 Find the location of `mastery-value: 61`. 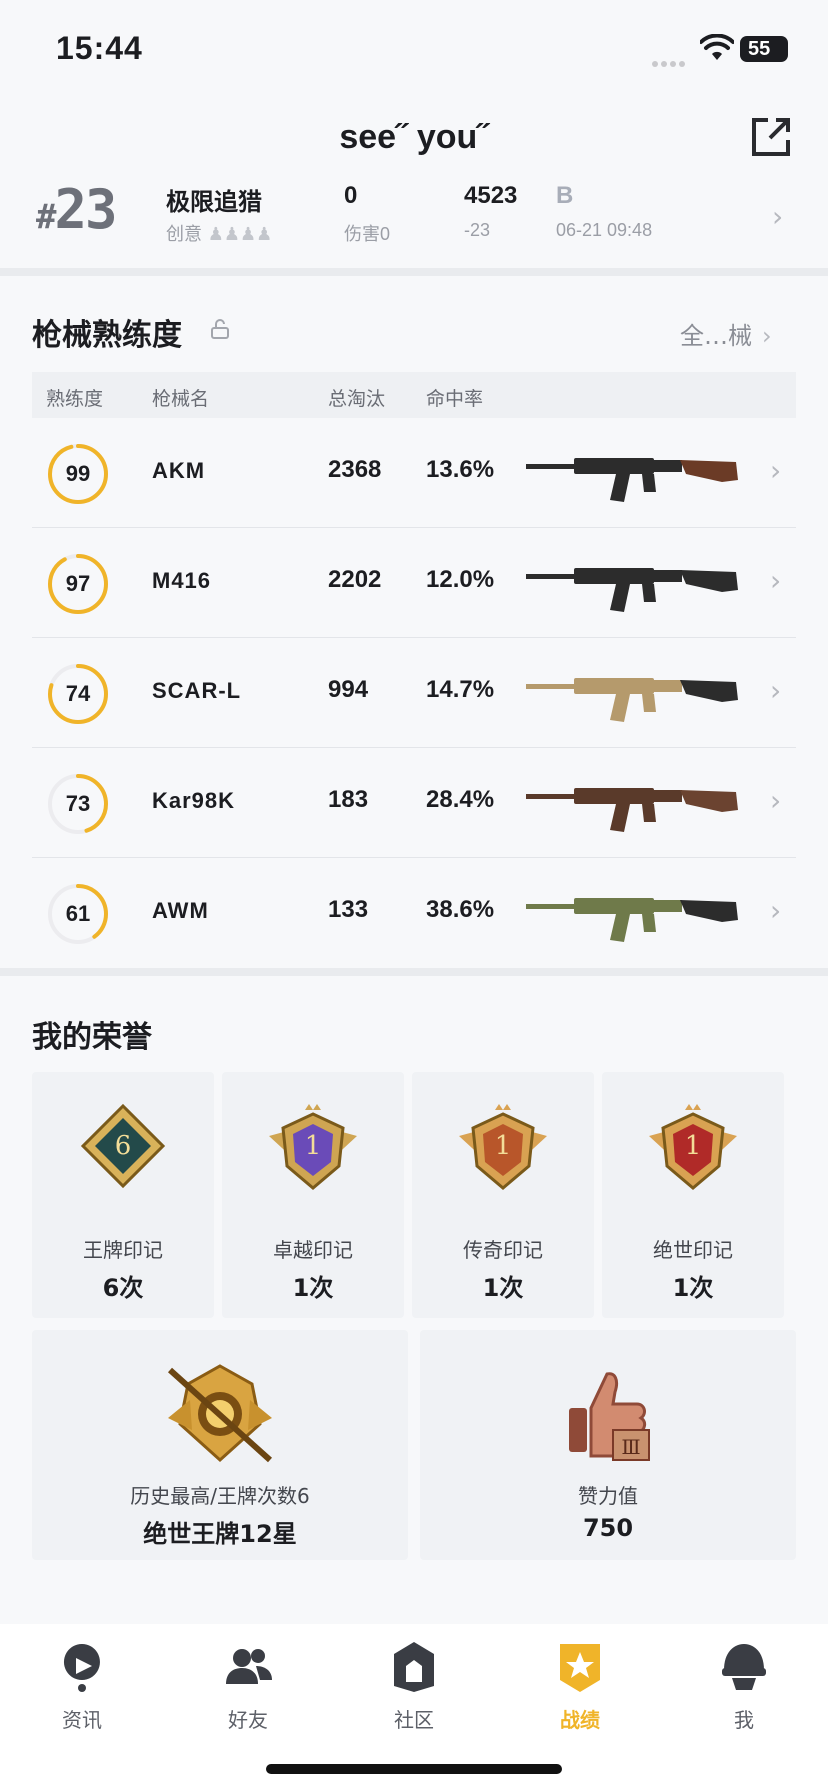

mastery-value: 61 is located at coordinates (78, 913).